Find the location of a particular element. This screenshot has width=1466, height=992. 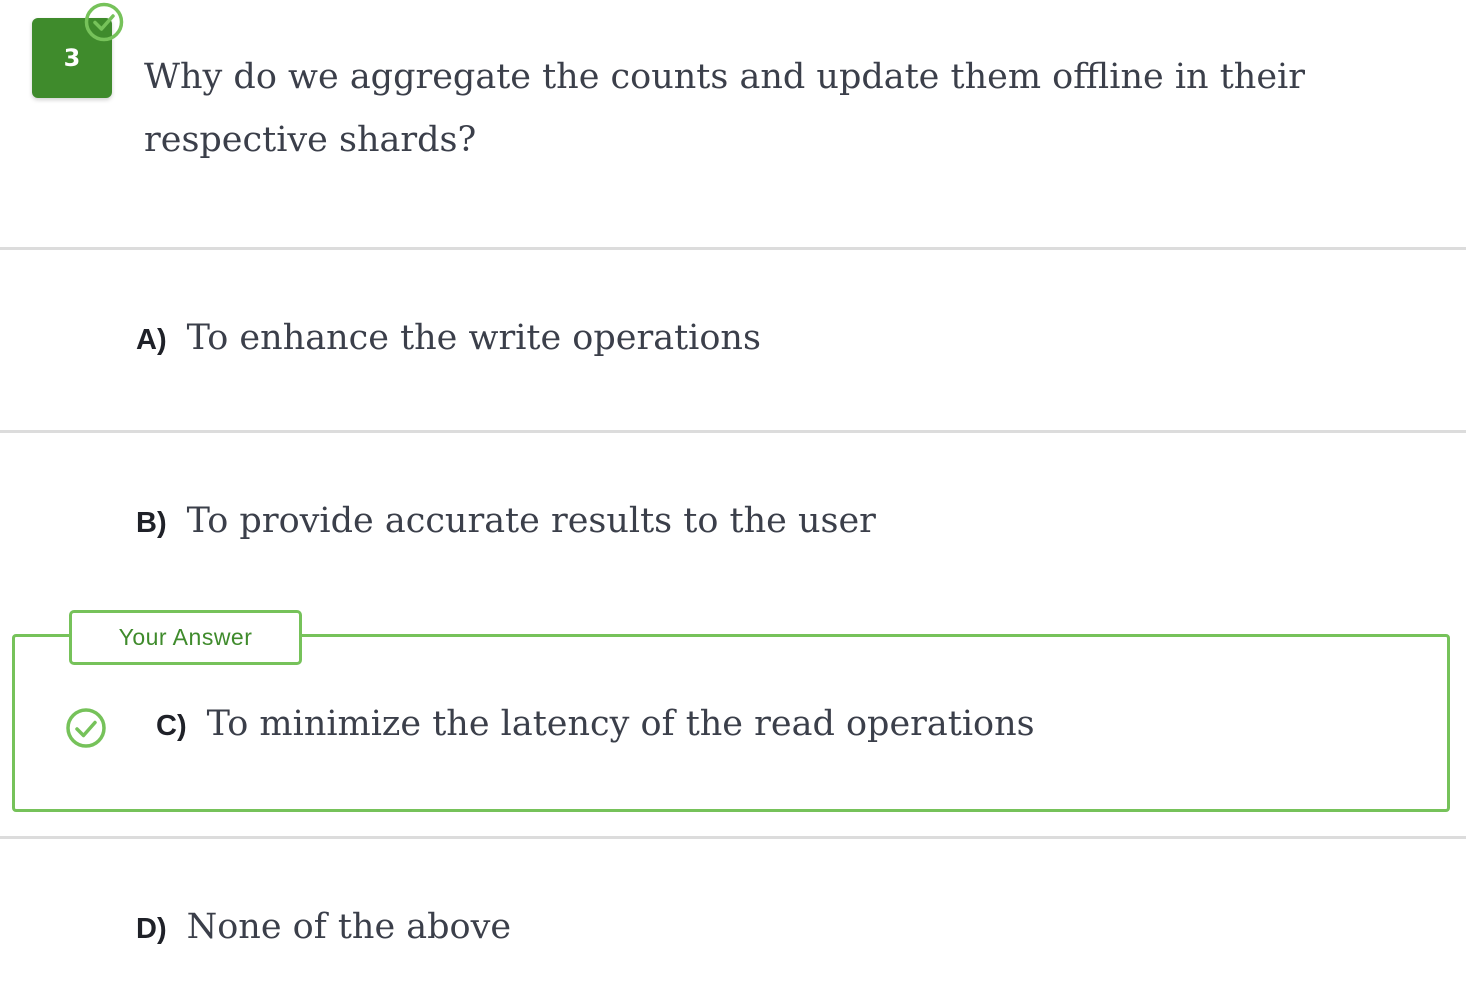

option-text: To provide accurate results to the user is located at coordinates (531, 521).